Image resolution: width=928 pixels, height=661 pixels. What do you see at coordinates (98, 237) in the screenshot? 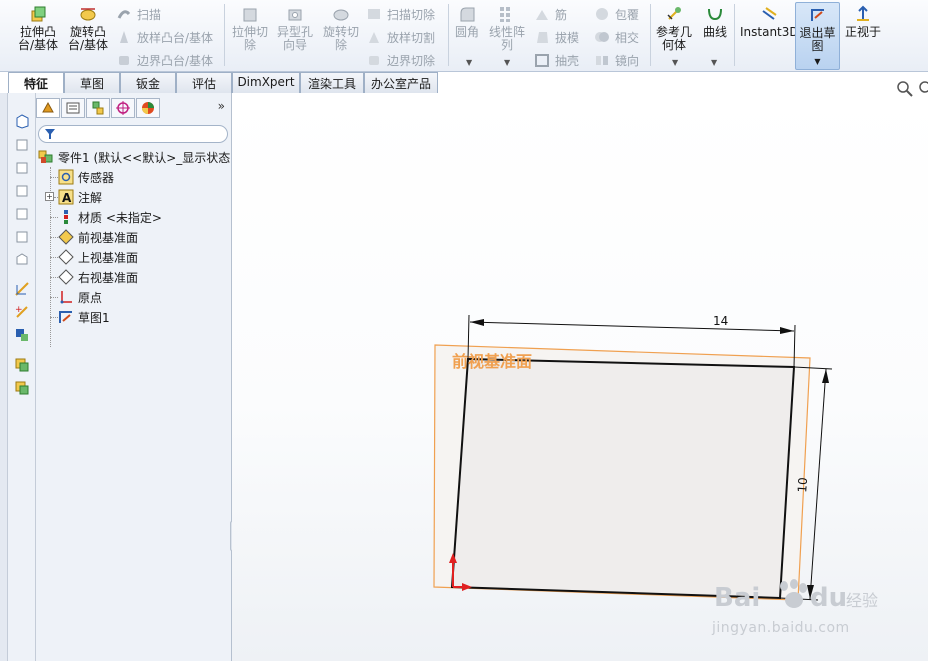
I see `tree-item-front-plane: 前视基准面` at bounding box center [98, 237].